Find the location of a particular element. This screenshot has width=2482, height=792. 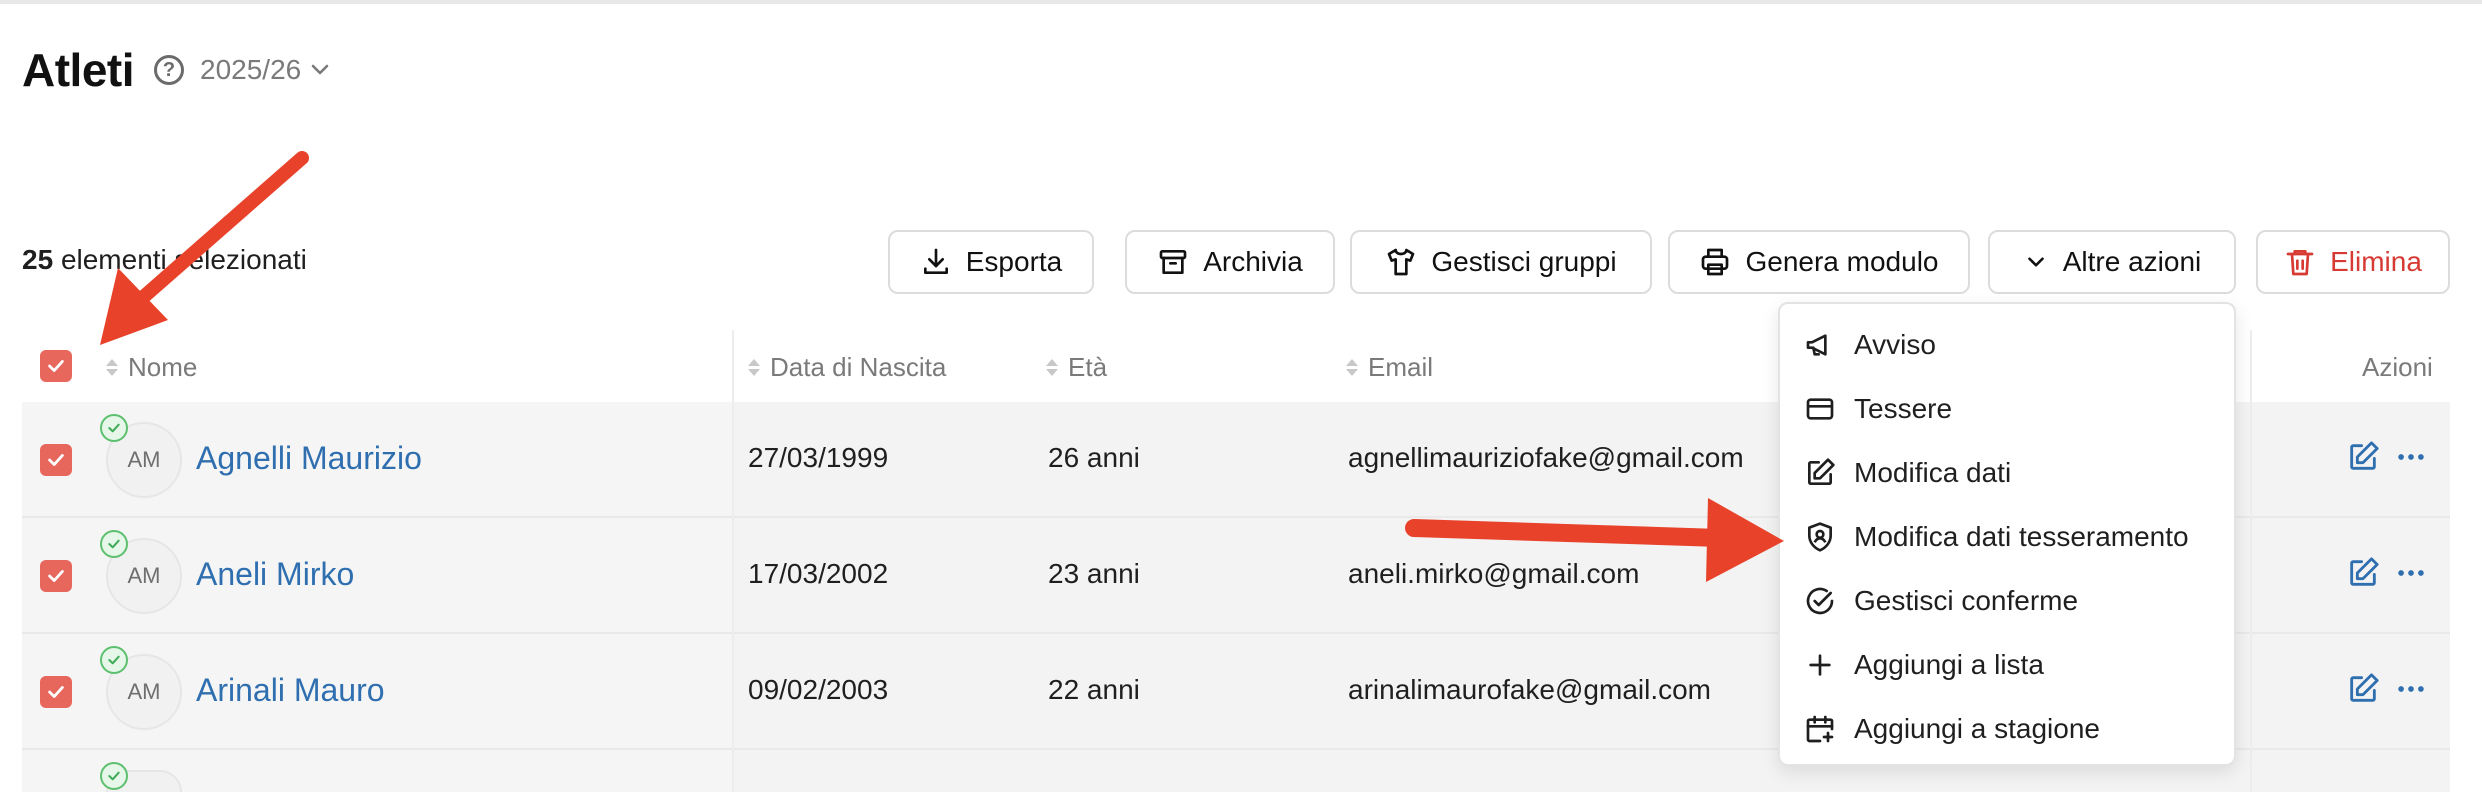

manage-groups-button: Gestisci gruppi is located at coordinates (1501, 262).